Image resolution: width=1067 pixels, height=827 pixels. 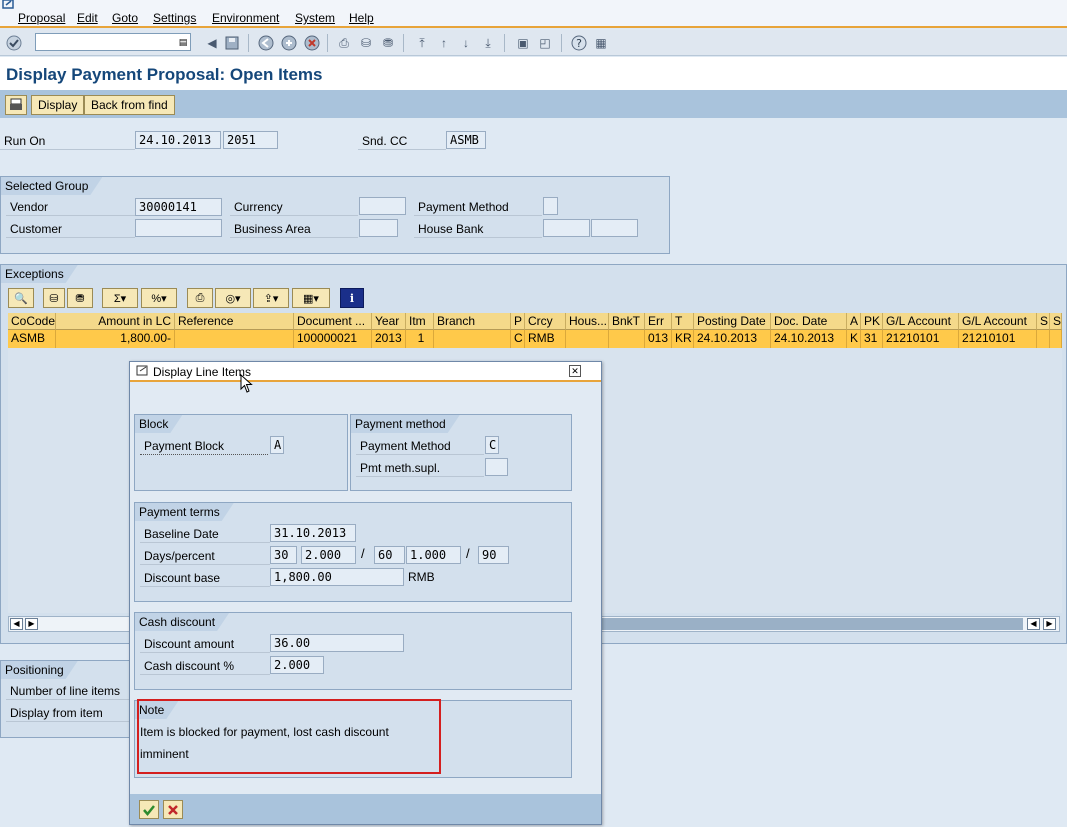 I want to click on layout-button: ▦▾, so click(x=311, y=298).